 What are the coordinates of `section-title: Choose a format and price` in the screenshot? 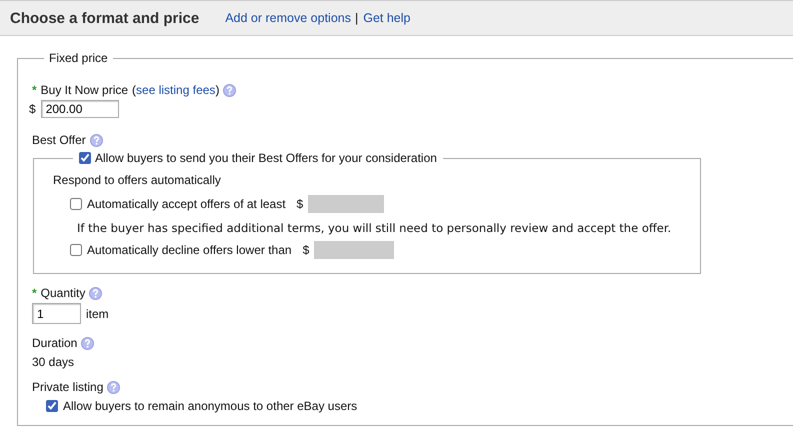 It's located at (105, 18).